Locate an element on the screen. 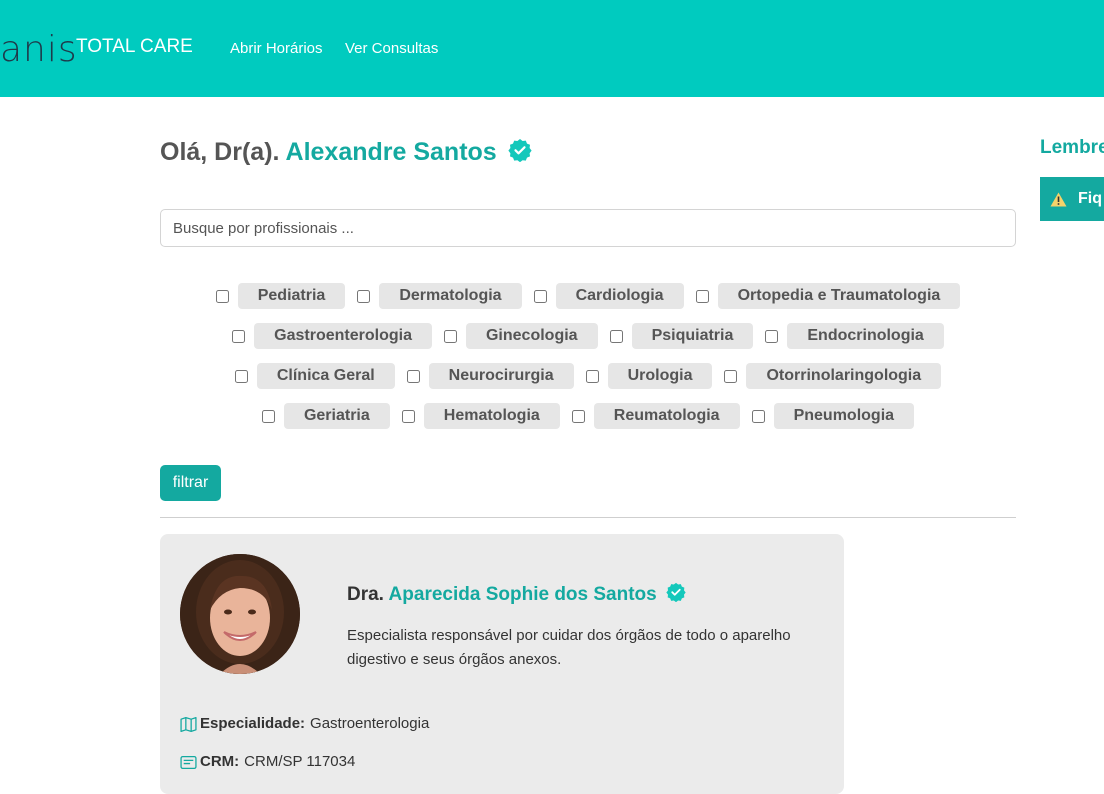 The width and height of the screenshot is (1104, 794). filter-reumatologia: Reumatologia is located at coordinates (655, 416).